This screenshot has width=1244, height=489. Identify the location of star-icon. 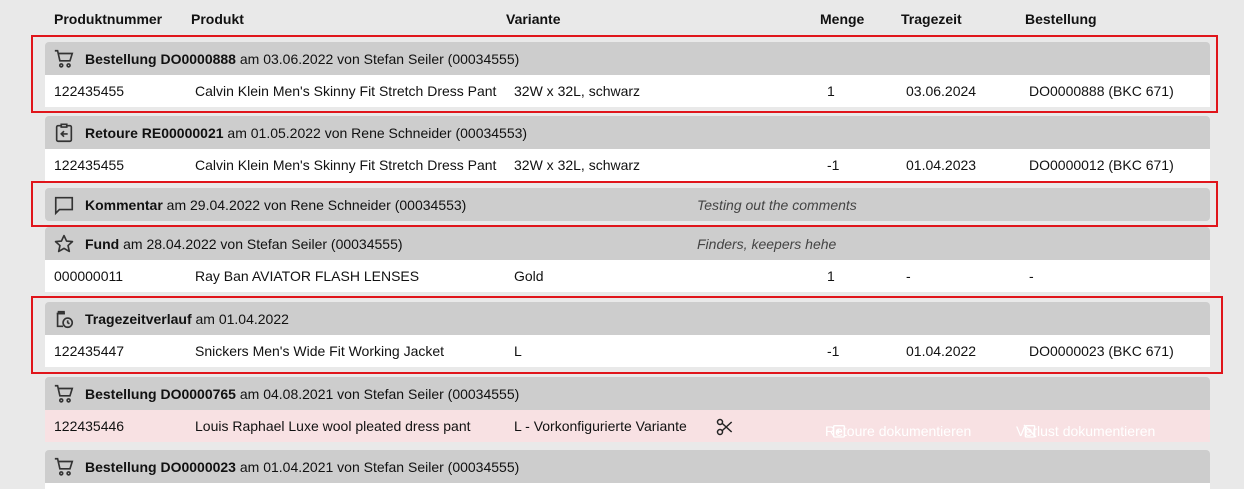
(64, 244).